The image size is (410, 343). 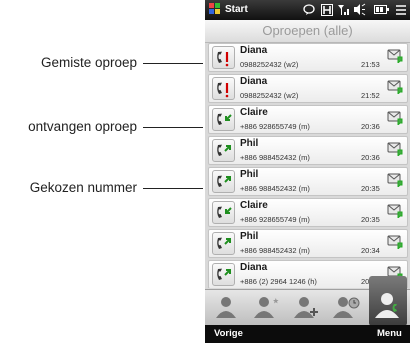 What do you see at coordinates (307, 31) in the screenshot?
I see `page-title: Oproepen (alle)` at bounding box center [307, 31].